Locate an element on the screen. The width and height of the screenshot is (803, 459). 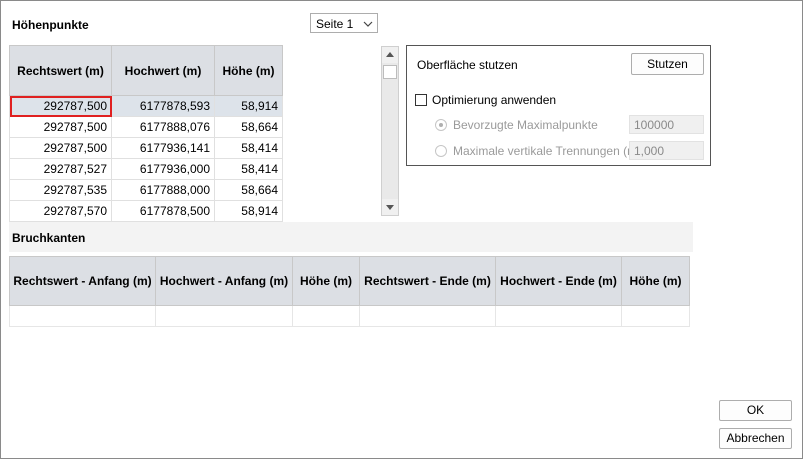
scroll-up-button is located at coordinates (390, 55).